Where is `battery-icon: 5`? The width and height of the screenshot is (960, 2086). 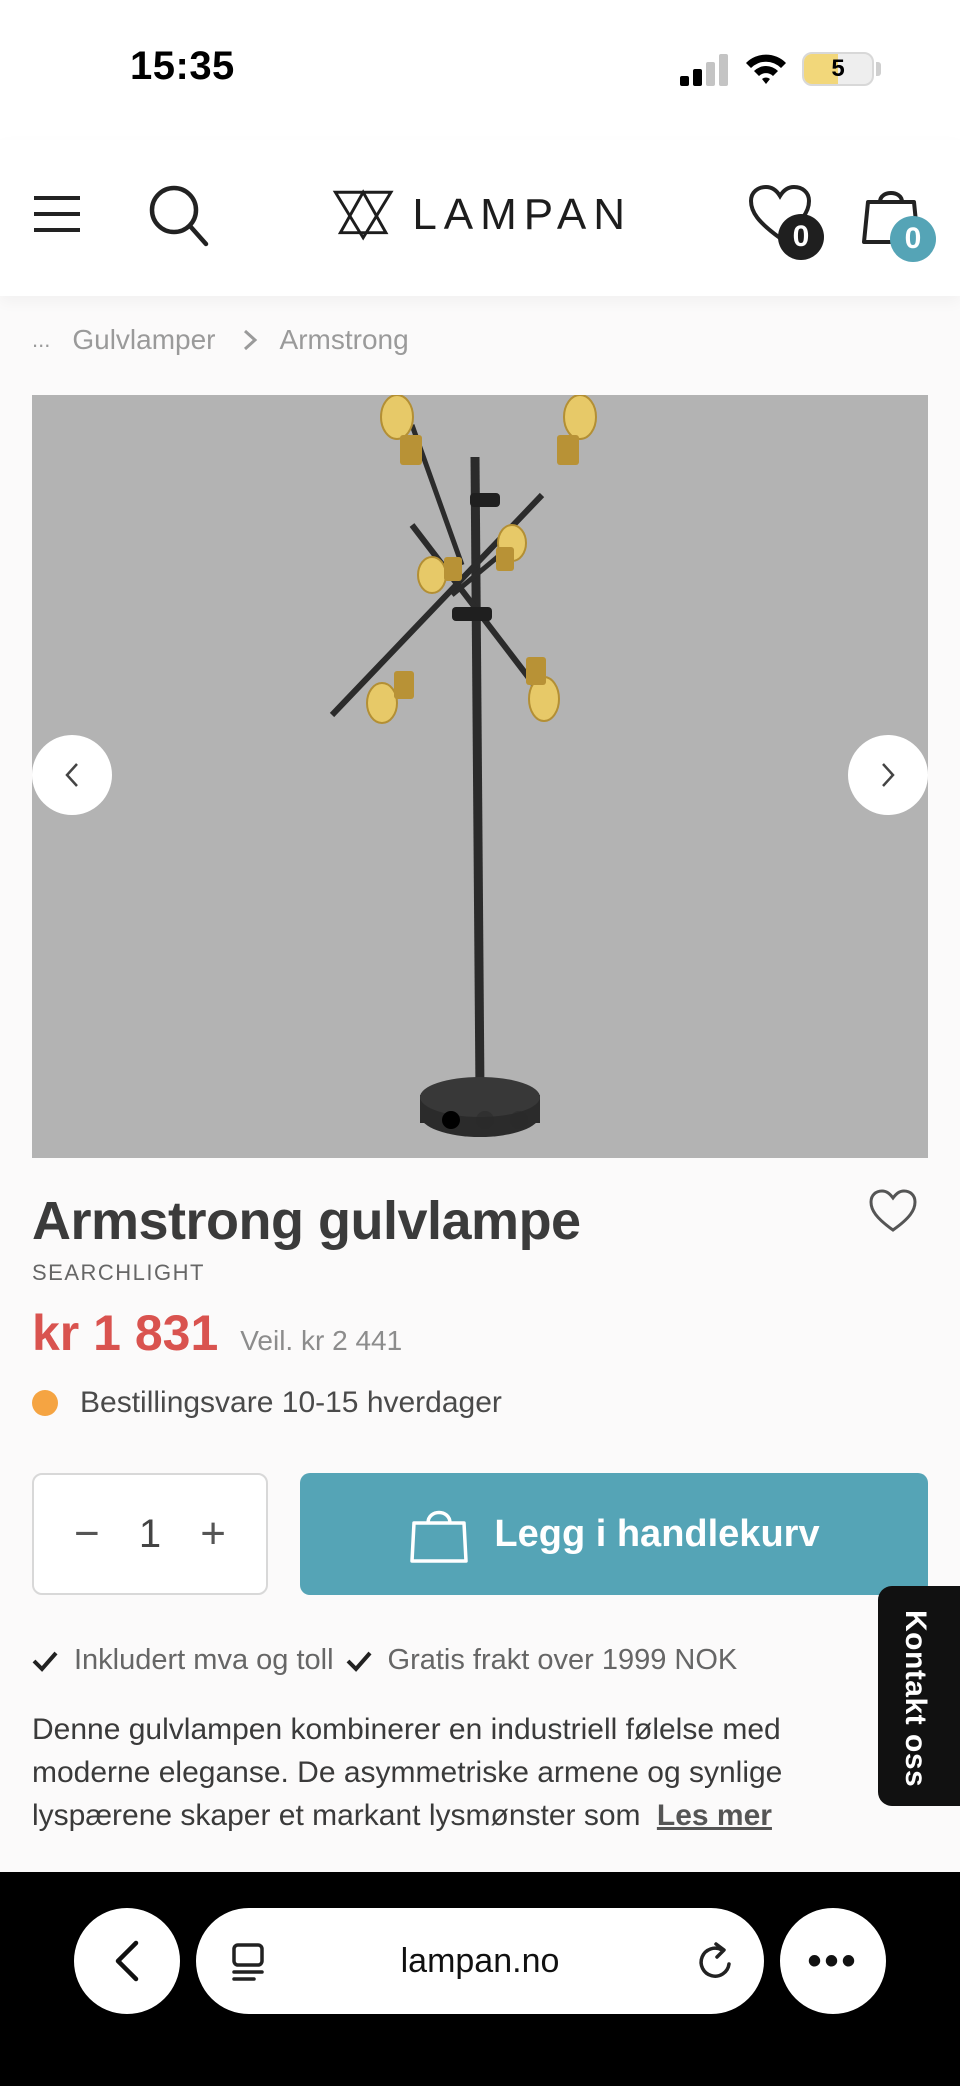 battery-icon: 5 is located at coordinates (838, 69).